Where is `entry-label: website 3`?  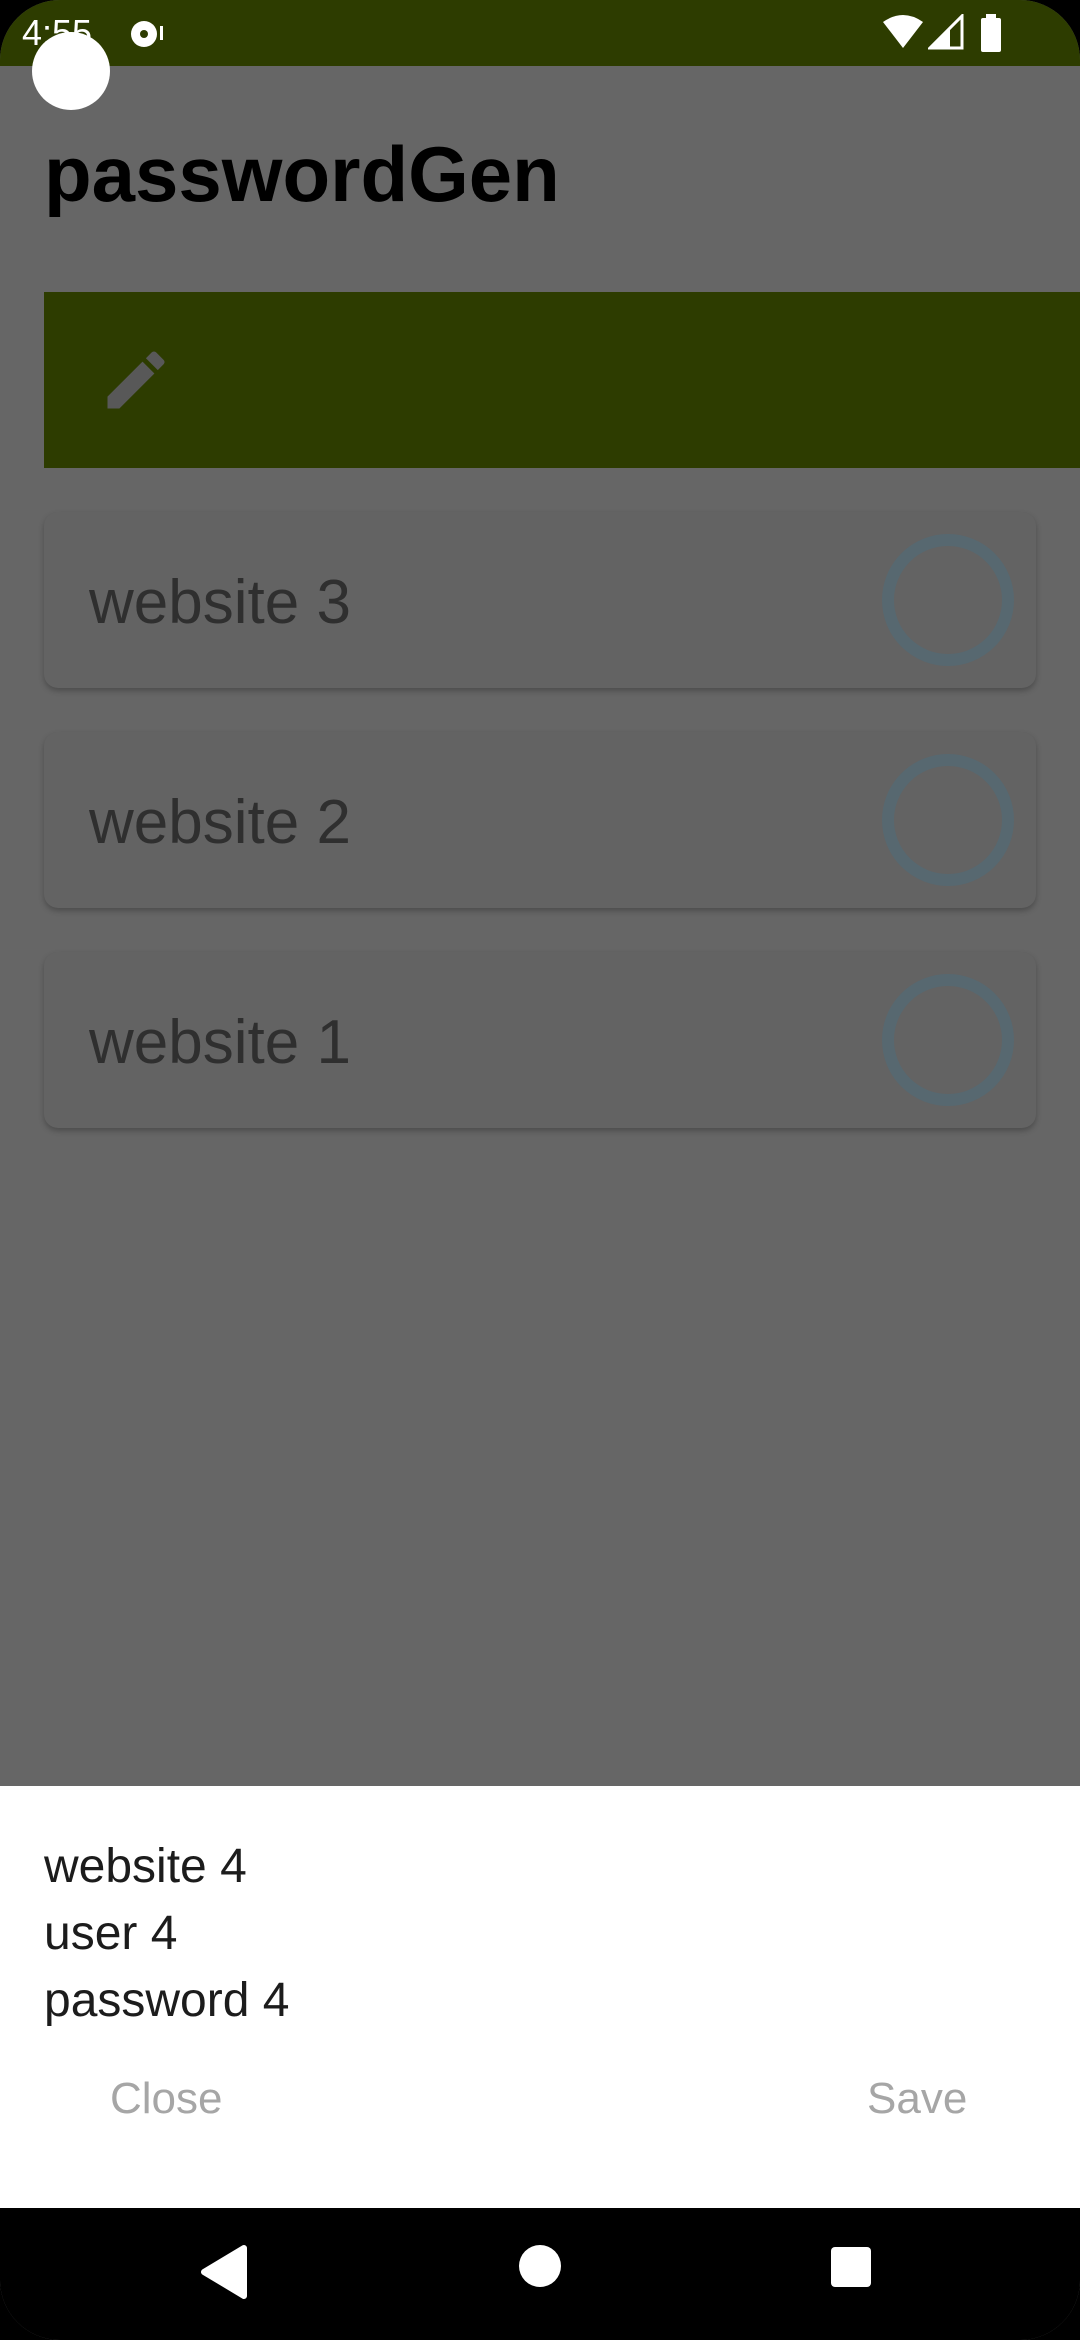
entry-label: website 3 is located at coordinates (220, 602).